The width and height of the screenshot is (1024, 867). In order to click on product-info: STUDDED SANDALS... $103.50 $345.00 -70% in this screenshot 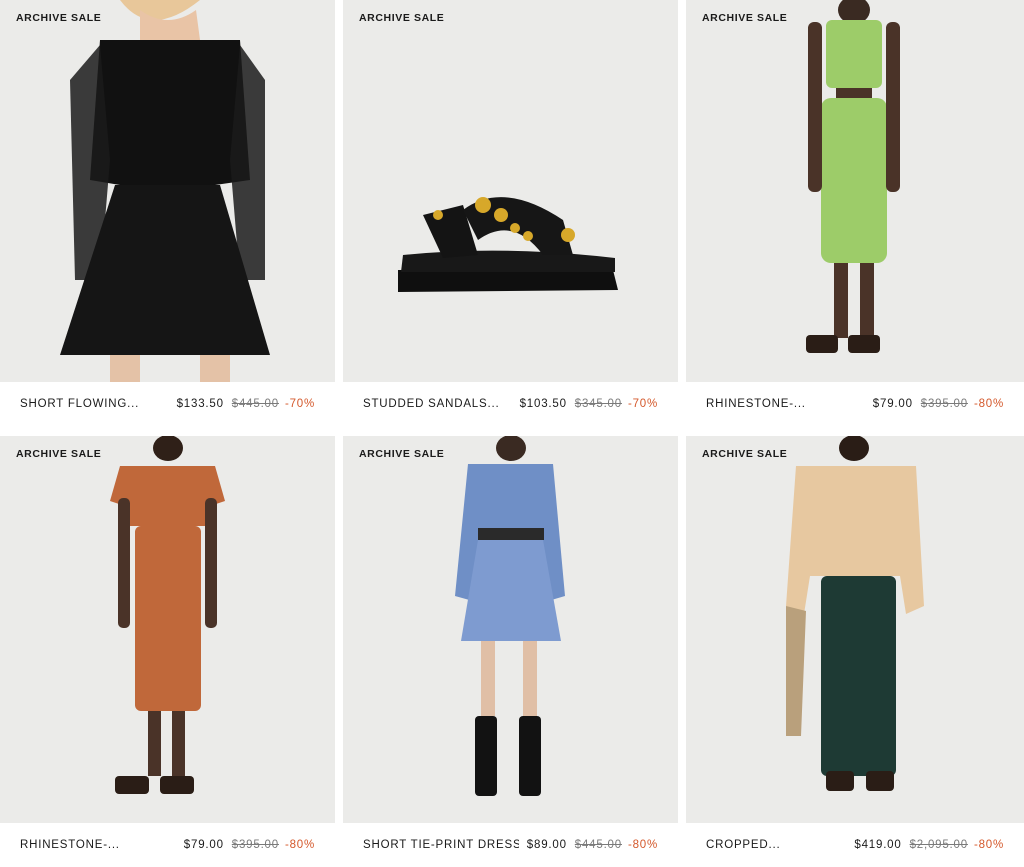, I will do `click(510, 404)`.